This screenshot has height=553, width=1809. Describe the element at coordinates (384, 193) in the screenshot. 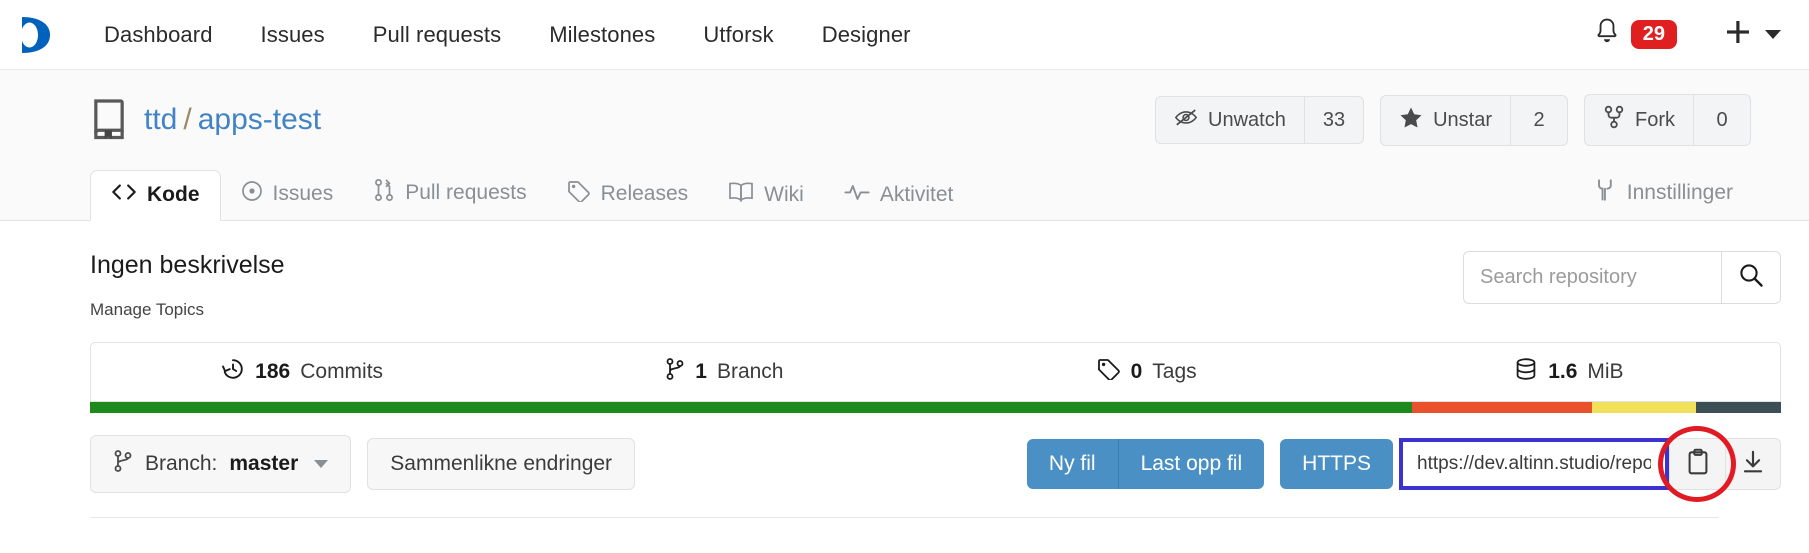

I see `pull-request-icon` at that location.